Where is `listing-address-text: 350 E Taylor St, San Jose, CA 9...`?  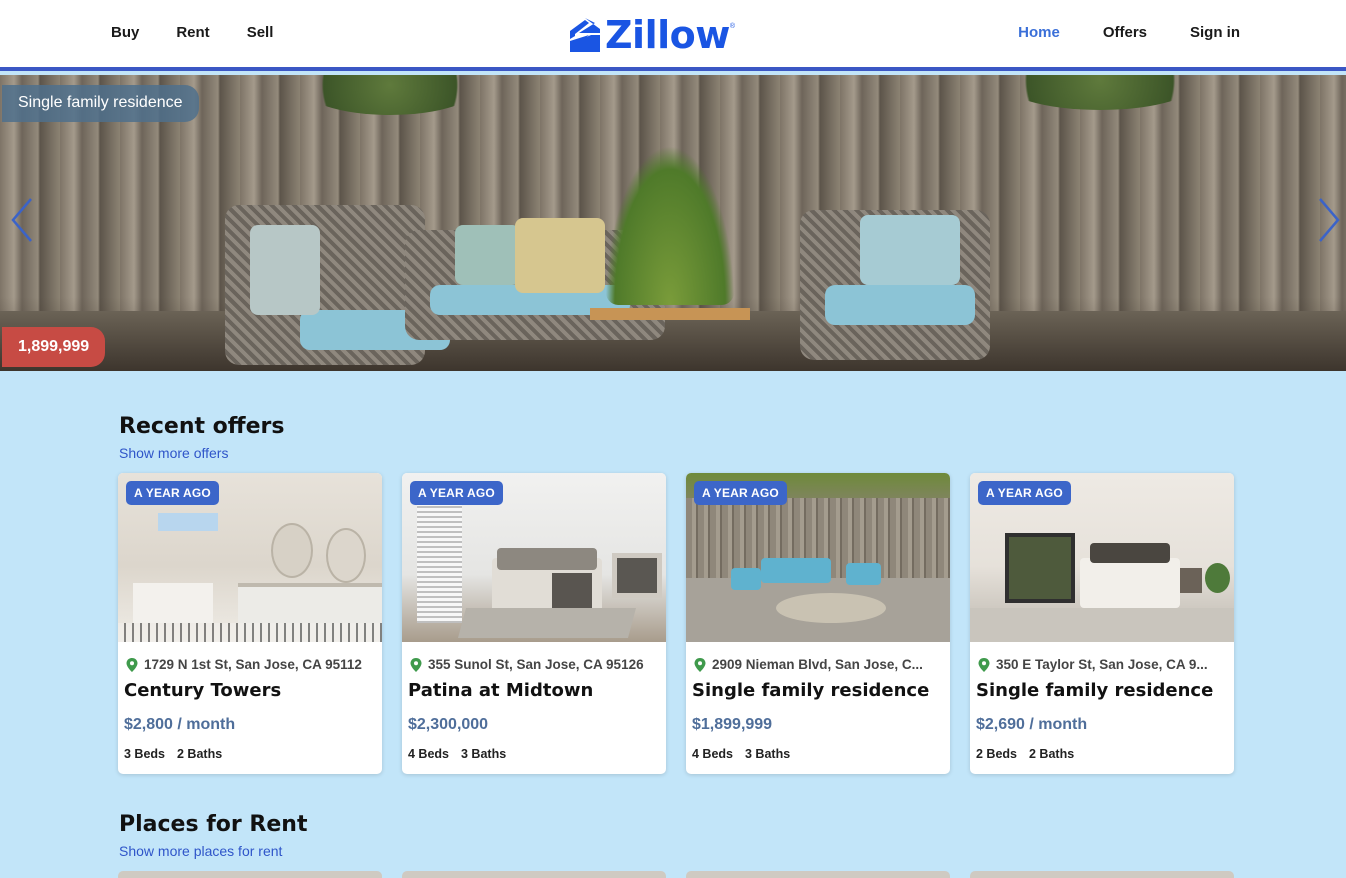
listing-address-text: 350 E Taylor St, San Jose, CA 9... is located at coordinates (1102, 664).